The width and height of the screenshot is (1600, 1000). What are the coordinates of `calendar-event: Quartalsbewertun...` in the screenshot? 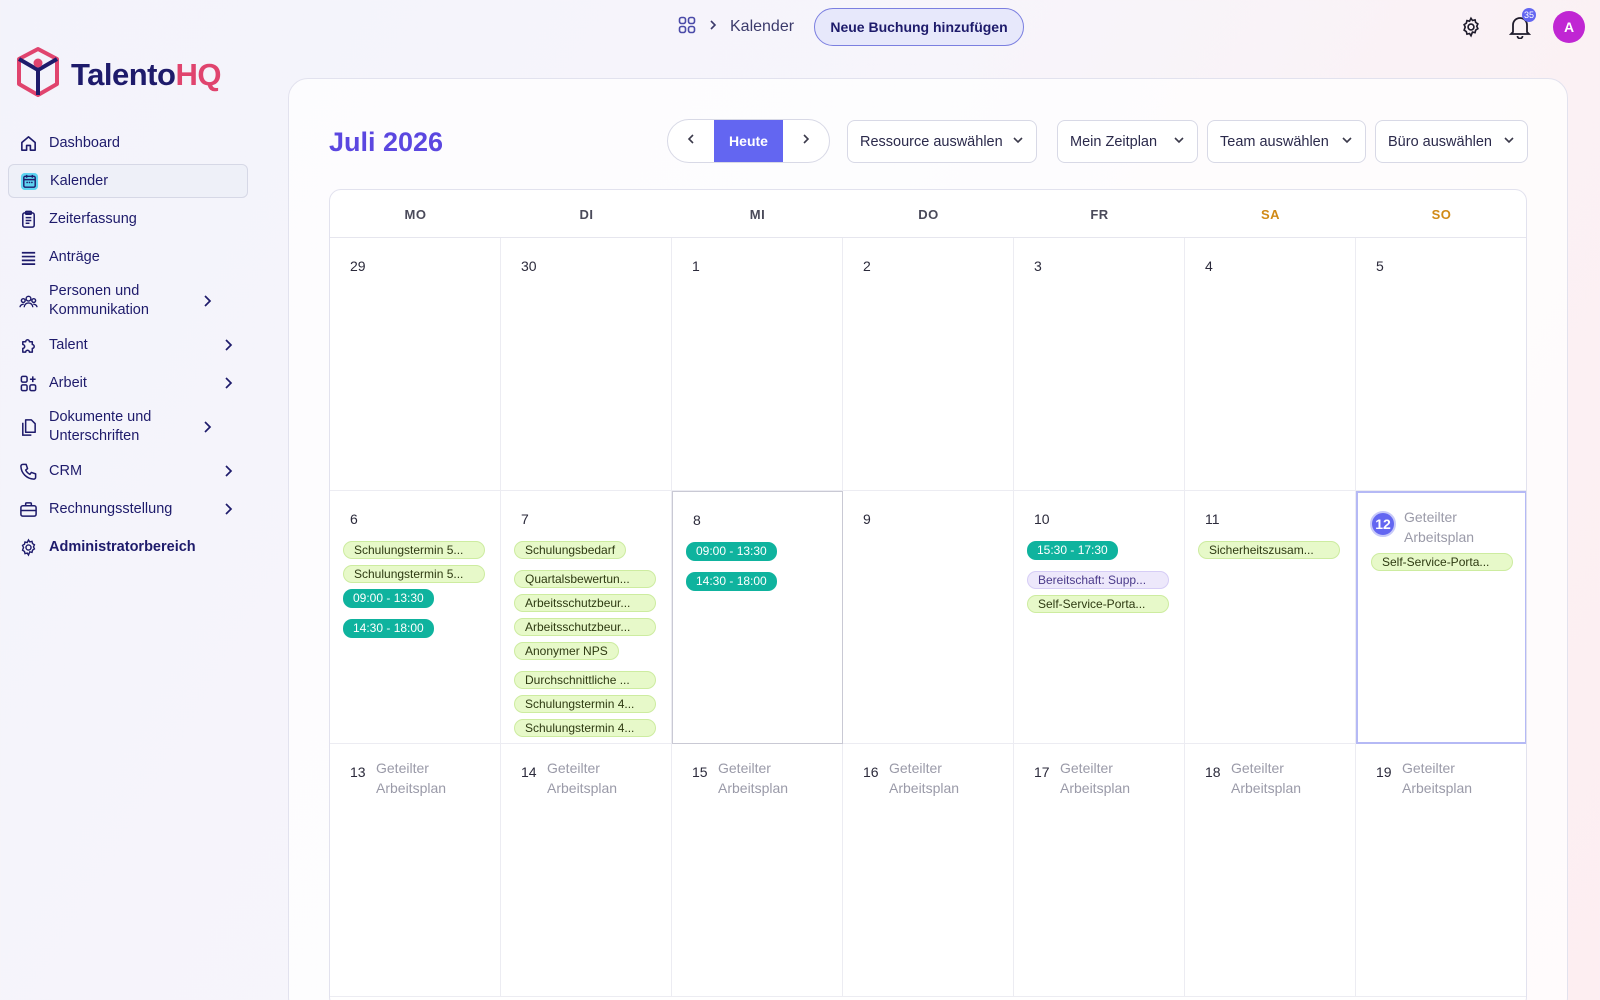 It's located at (585, 579).